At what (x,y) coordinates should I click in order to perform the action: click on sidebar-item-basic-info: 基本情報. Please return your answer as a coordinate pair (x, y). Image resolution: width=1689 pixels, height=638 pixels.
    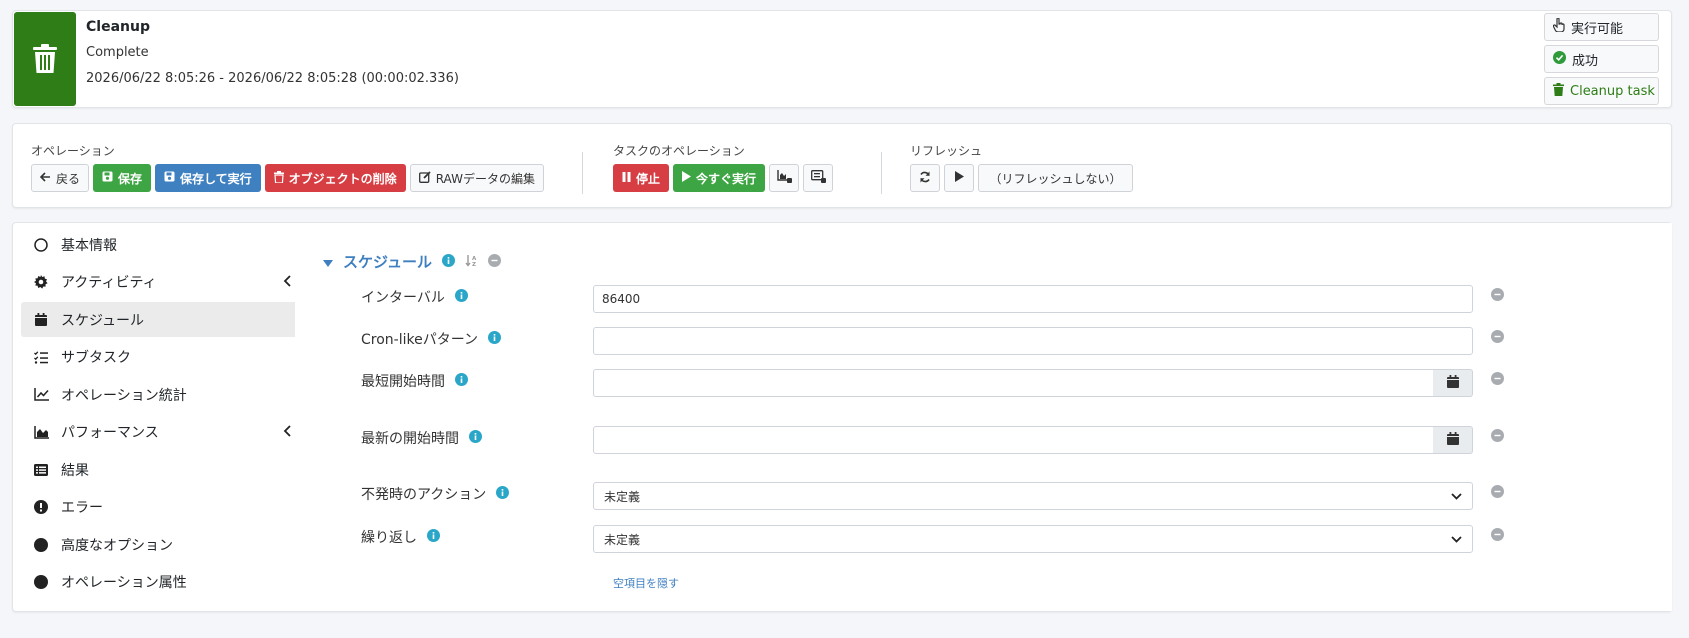
    Looking at the image, I should click on (161, 244).